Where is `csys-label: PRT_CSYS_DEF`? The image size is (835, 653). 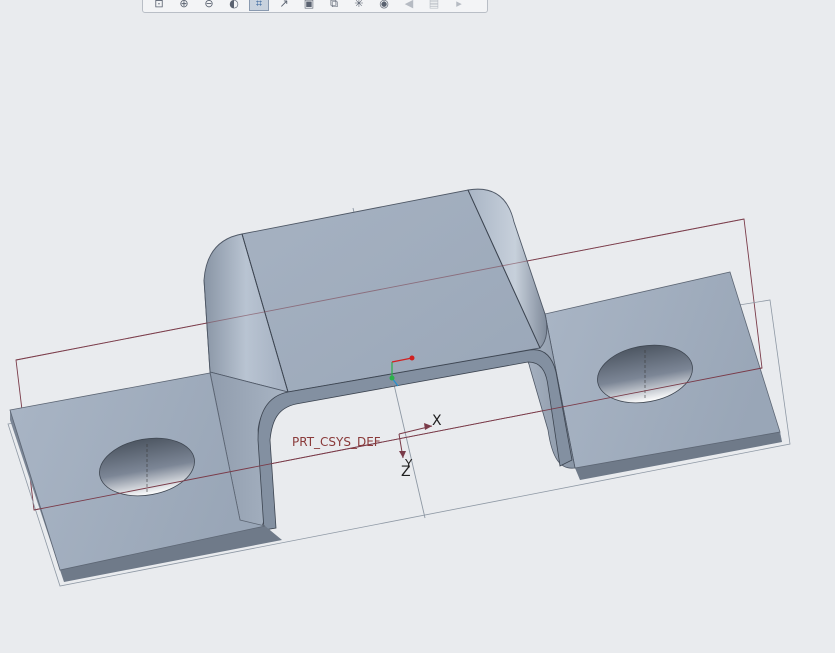 csys-label: PRT_CSYS_DEF is located at coordinates (336, 442).